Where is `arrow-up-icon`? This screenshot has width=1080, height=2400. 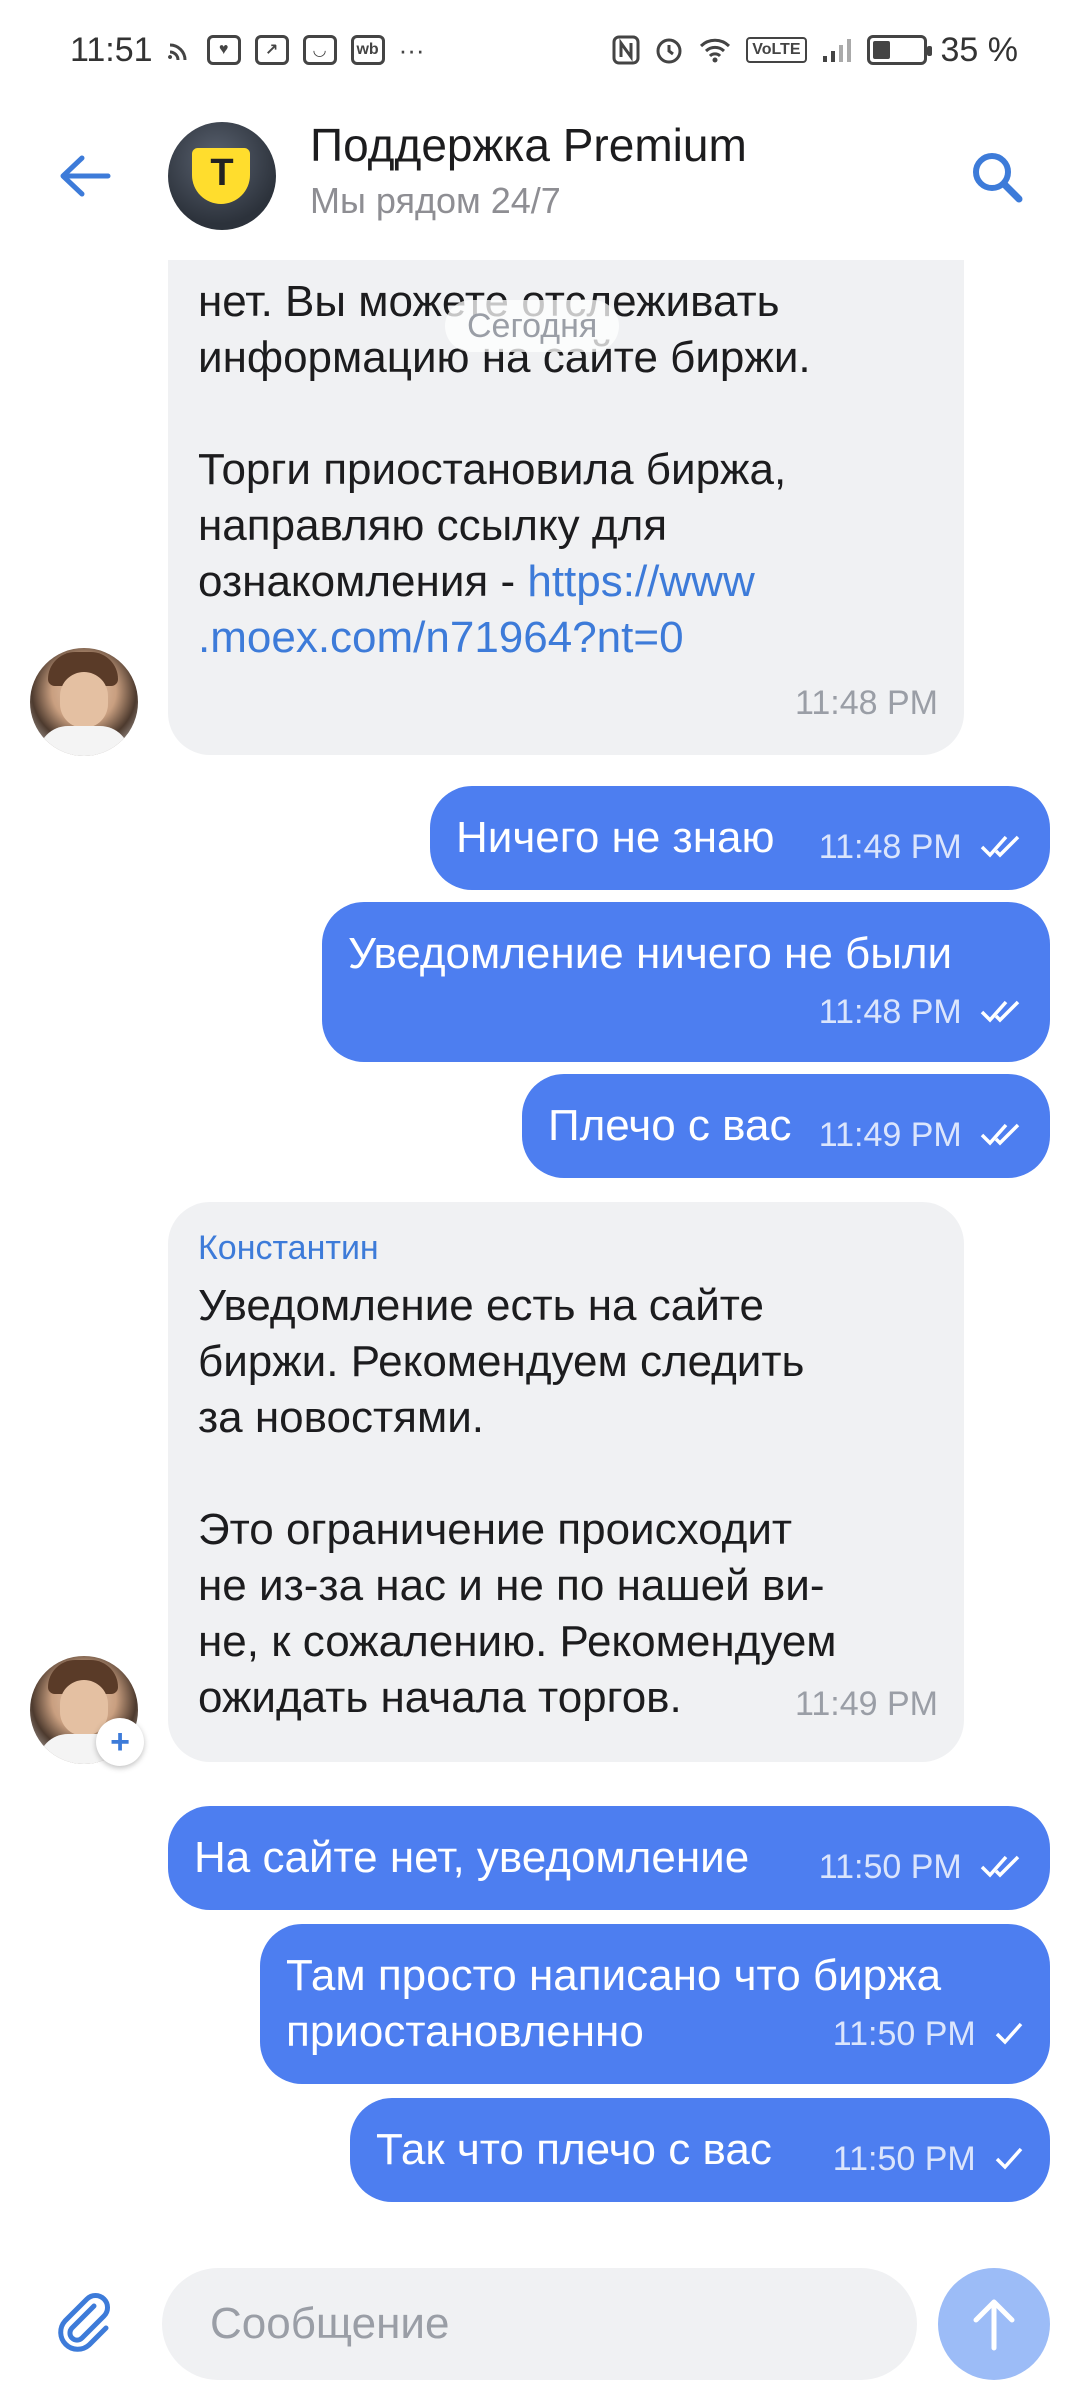 arrow-up-icon is located at coordinates (994, 2325).